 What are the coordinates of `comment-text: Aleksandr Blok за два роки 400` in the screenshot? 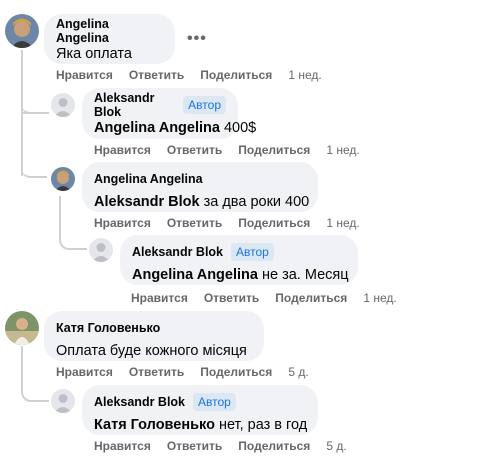 It's located at (202, 202).